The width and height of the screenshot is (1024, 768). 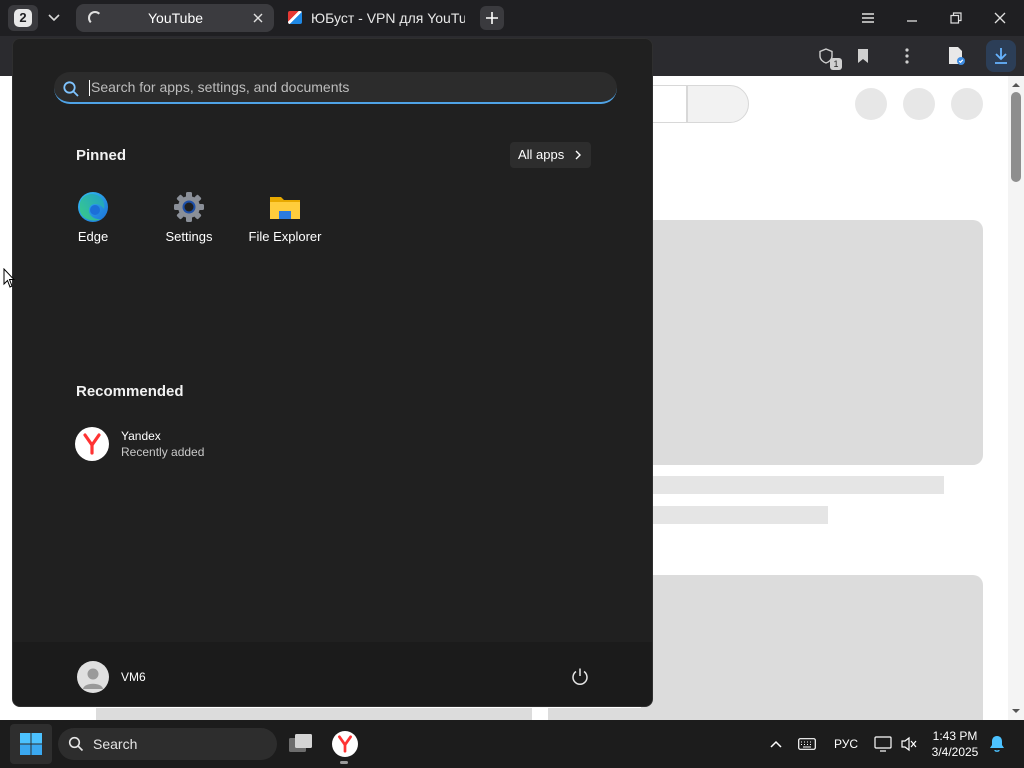 I want to click on taskbar-search-label: Search, so click(x=115, y=744).